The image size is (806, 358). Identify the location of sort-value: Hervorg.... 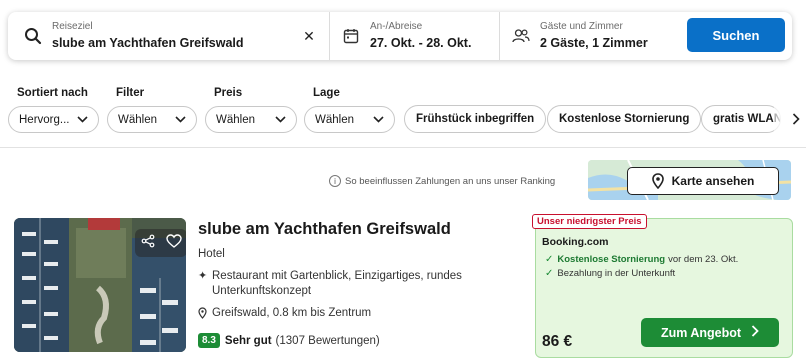
(44, 119).